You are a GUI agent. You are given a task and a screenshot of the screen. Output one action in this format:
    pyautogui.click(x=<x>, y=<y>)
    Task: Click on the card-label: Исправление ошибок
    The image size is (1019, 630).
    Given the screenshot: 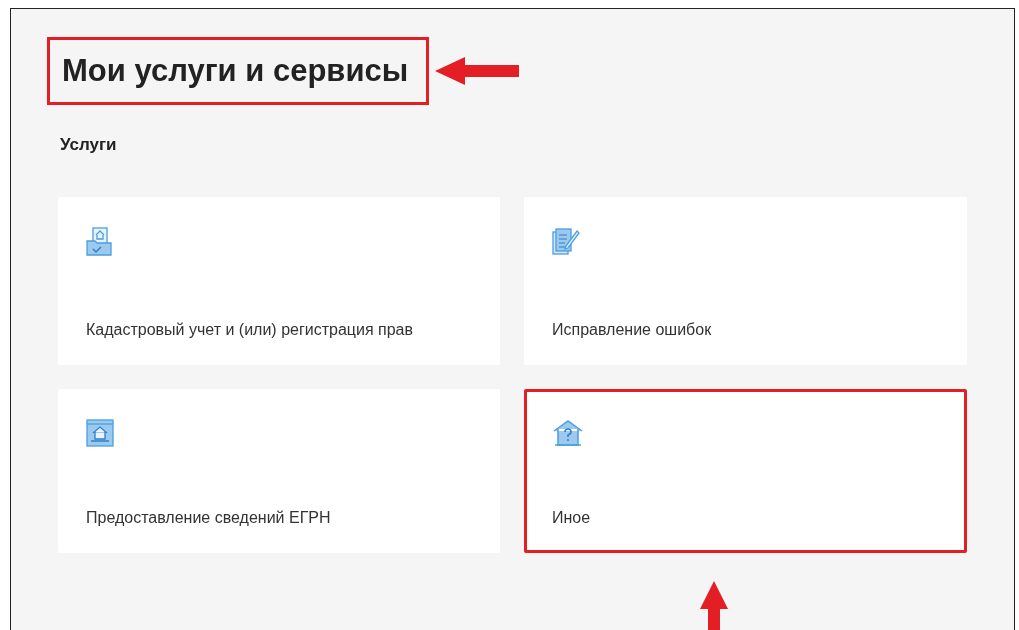 What is the action you would take?
    pyautogui.click(x=632, y=330)
    